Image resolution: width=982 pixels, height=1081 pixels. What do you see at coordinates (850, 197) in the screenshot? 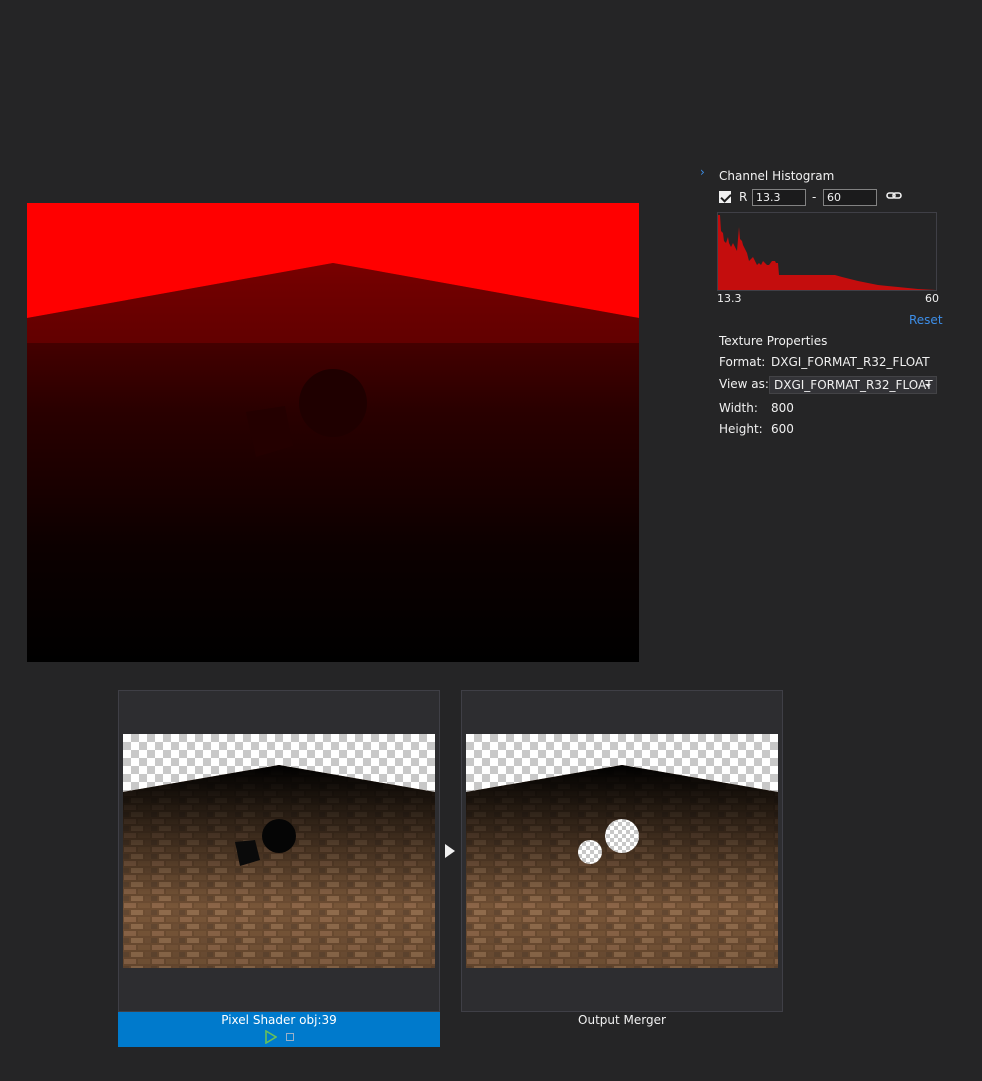
I see `range-max-input: 60` at bounding box center [850, 197].